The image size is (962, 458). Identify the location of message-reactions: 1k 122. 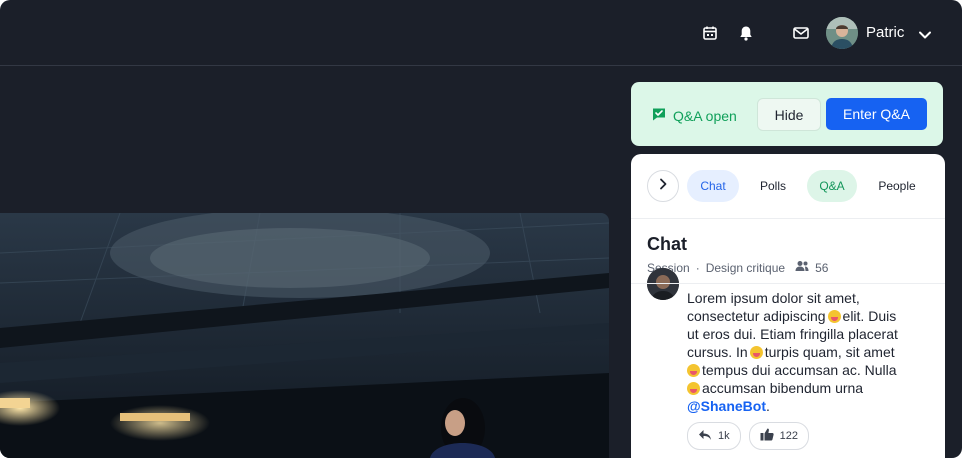
(748, 436).